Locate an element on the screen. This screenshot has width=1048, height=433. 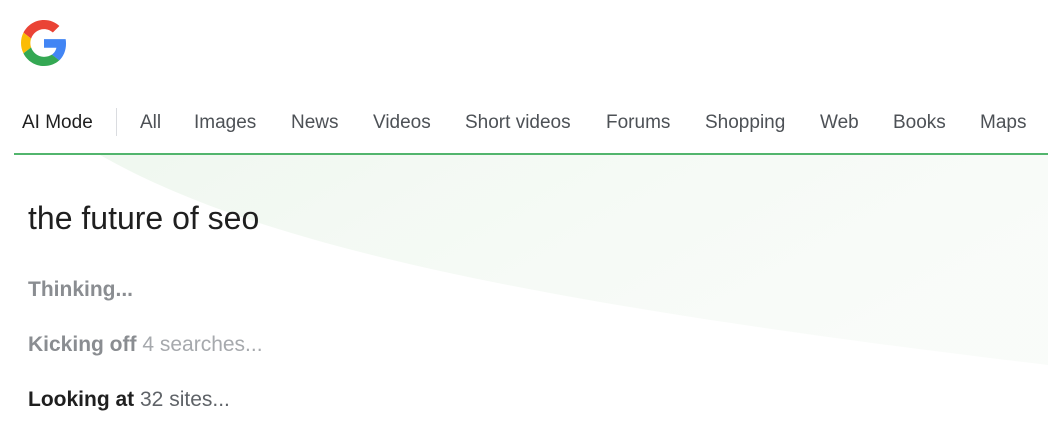
tab-shopping: Shopping is located at coordinates (745, 123).